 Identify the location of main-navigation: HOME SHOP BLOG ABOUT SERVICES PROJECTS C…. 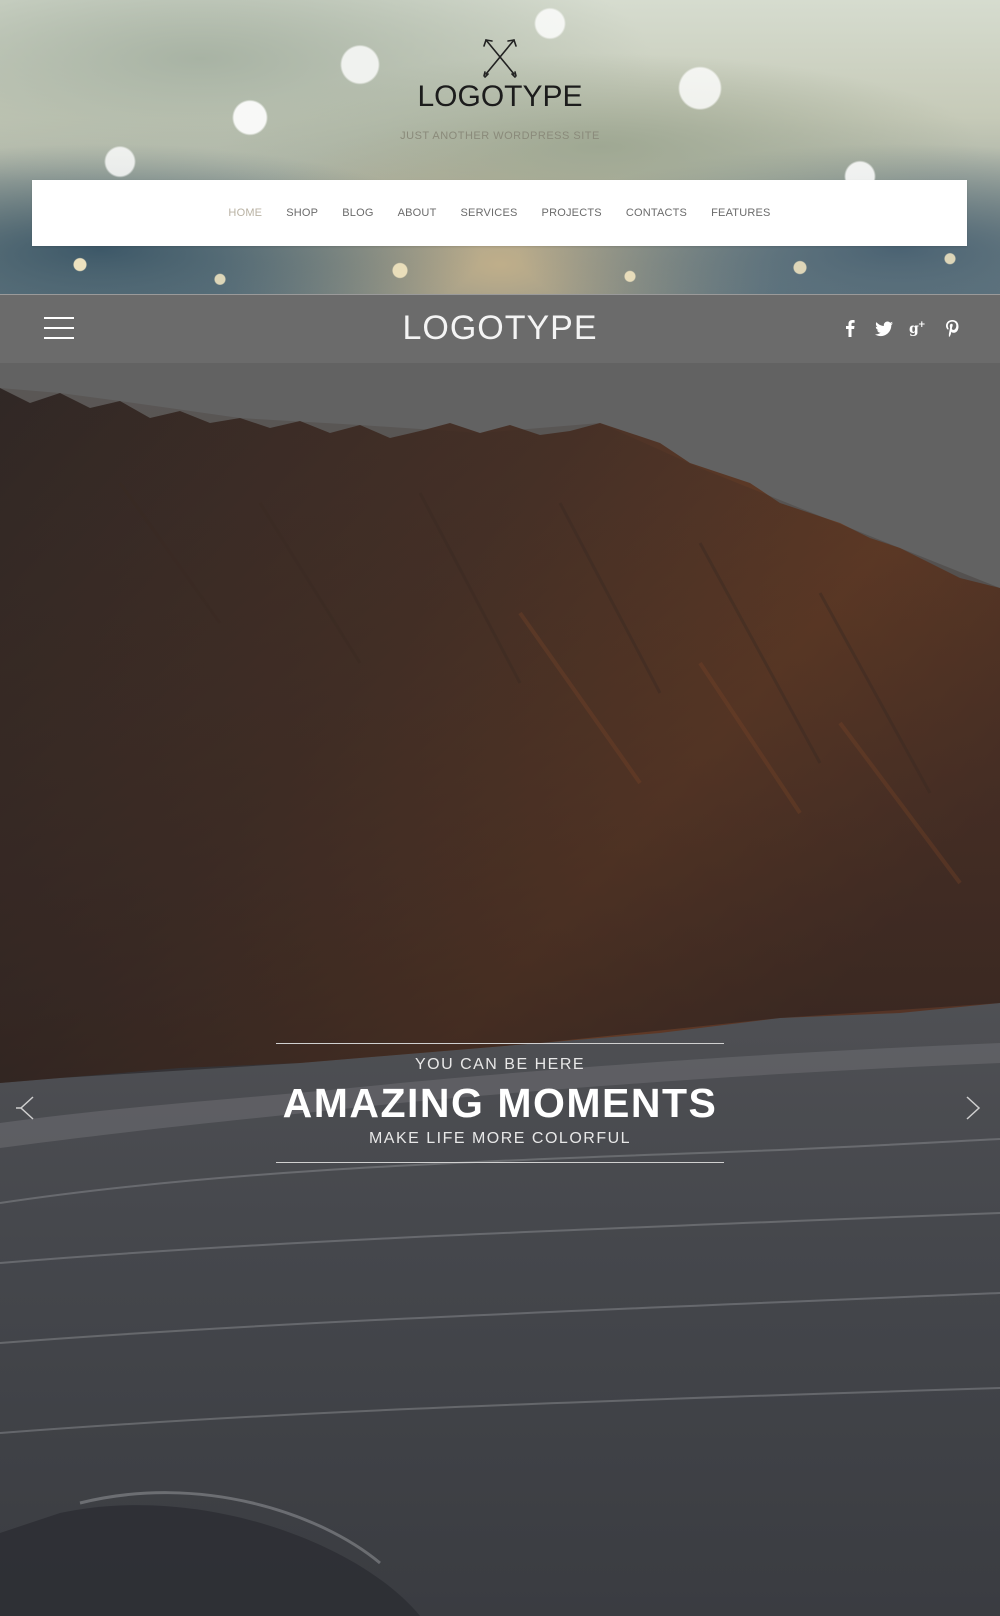
(499, 213).